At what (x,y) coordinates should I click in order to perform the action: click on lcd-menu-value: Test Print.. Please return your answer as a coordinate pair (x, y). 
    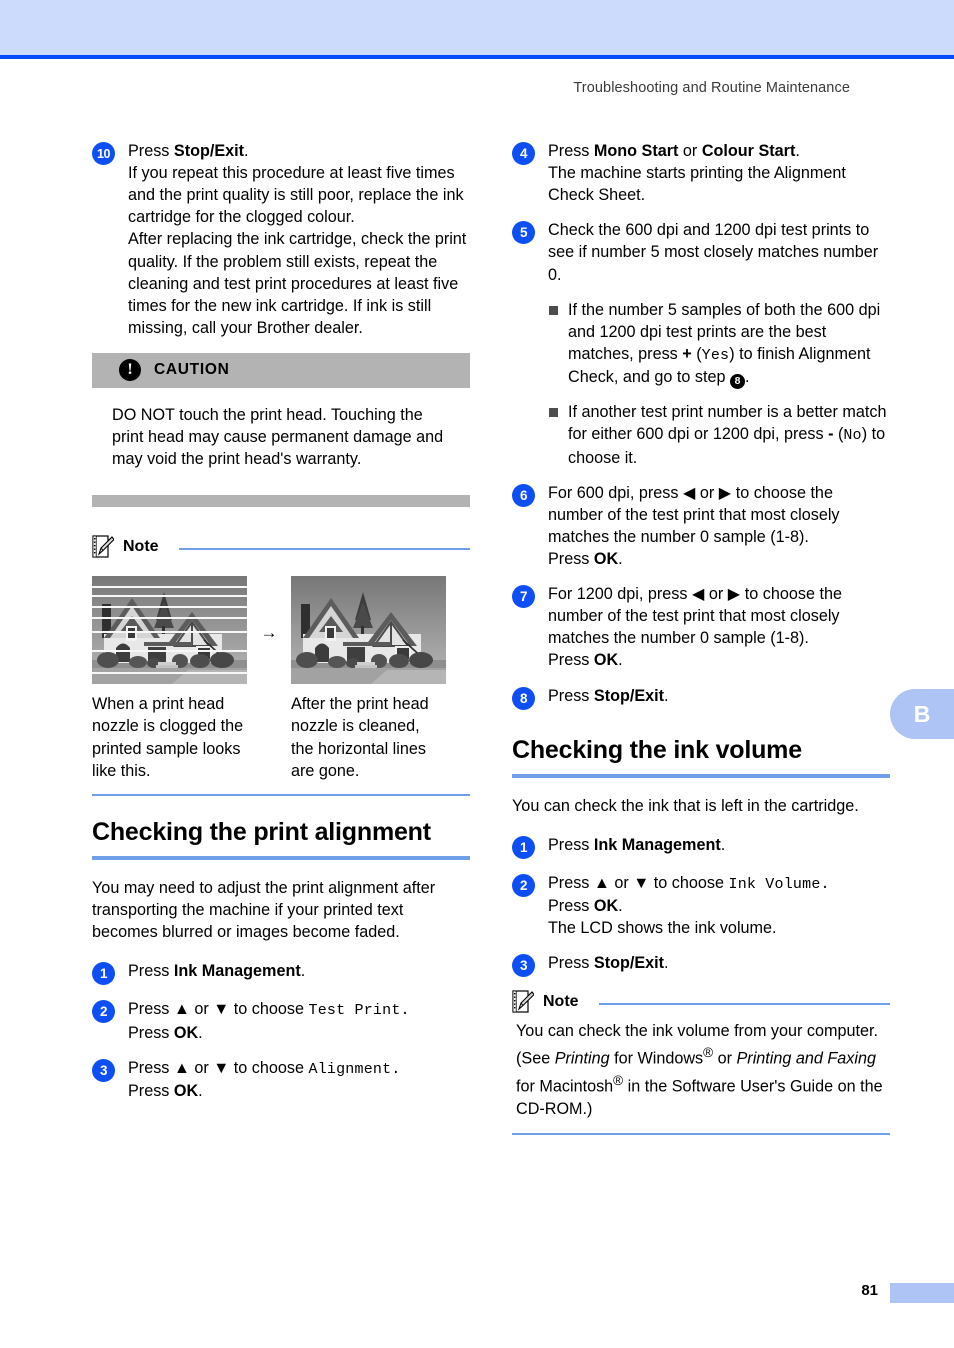
    Looking at the image, I should click on (359, 1011).